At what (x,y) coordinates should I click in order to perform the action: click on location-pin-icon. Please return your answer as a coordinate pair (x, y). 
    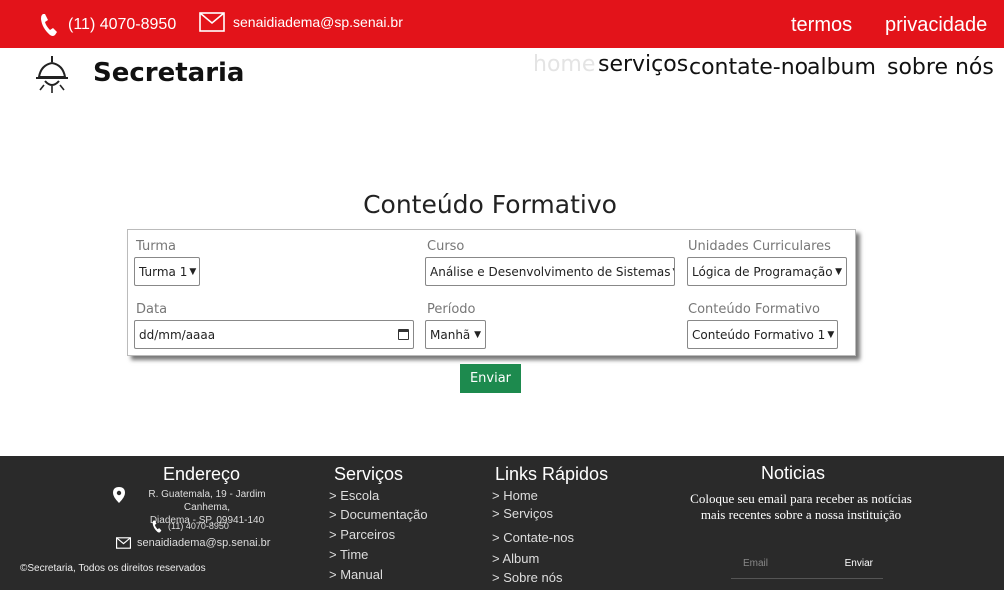
    Looking at the image, I should click on (119, 495).